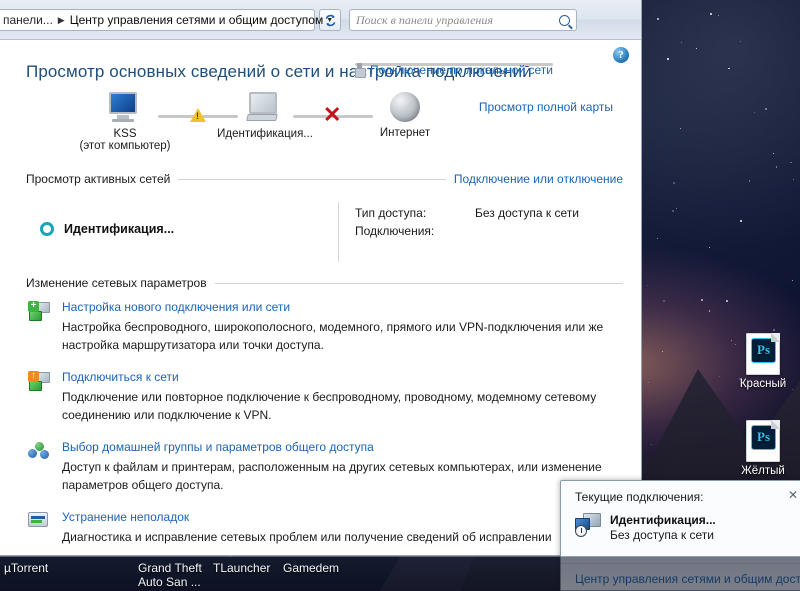 The width and height of the screenshot is (800, 591). Describe the element at coordinates (763, 471) in the screenshot. I see `desktop-icon-label: Жёлтый` at that location.